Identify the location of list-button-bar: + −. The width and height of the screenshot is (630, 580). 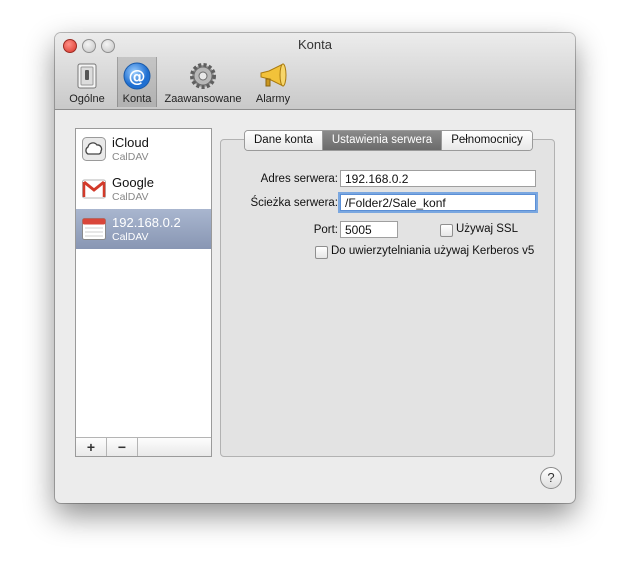
(143, 446).